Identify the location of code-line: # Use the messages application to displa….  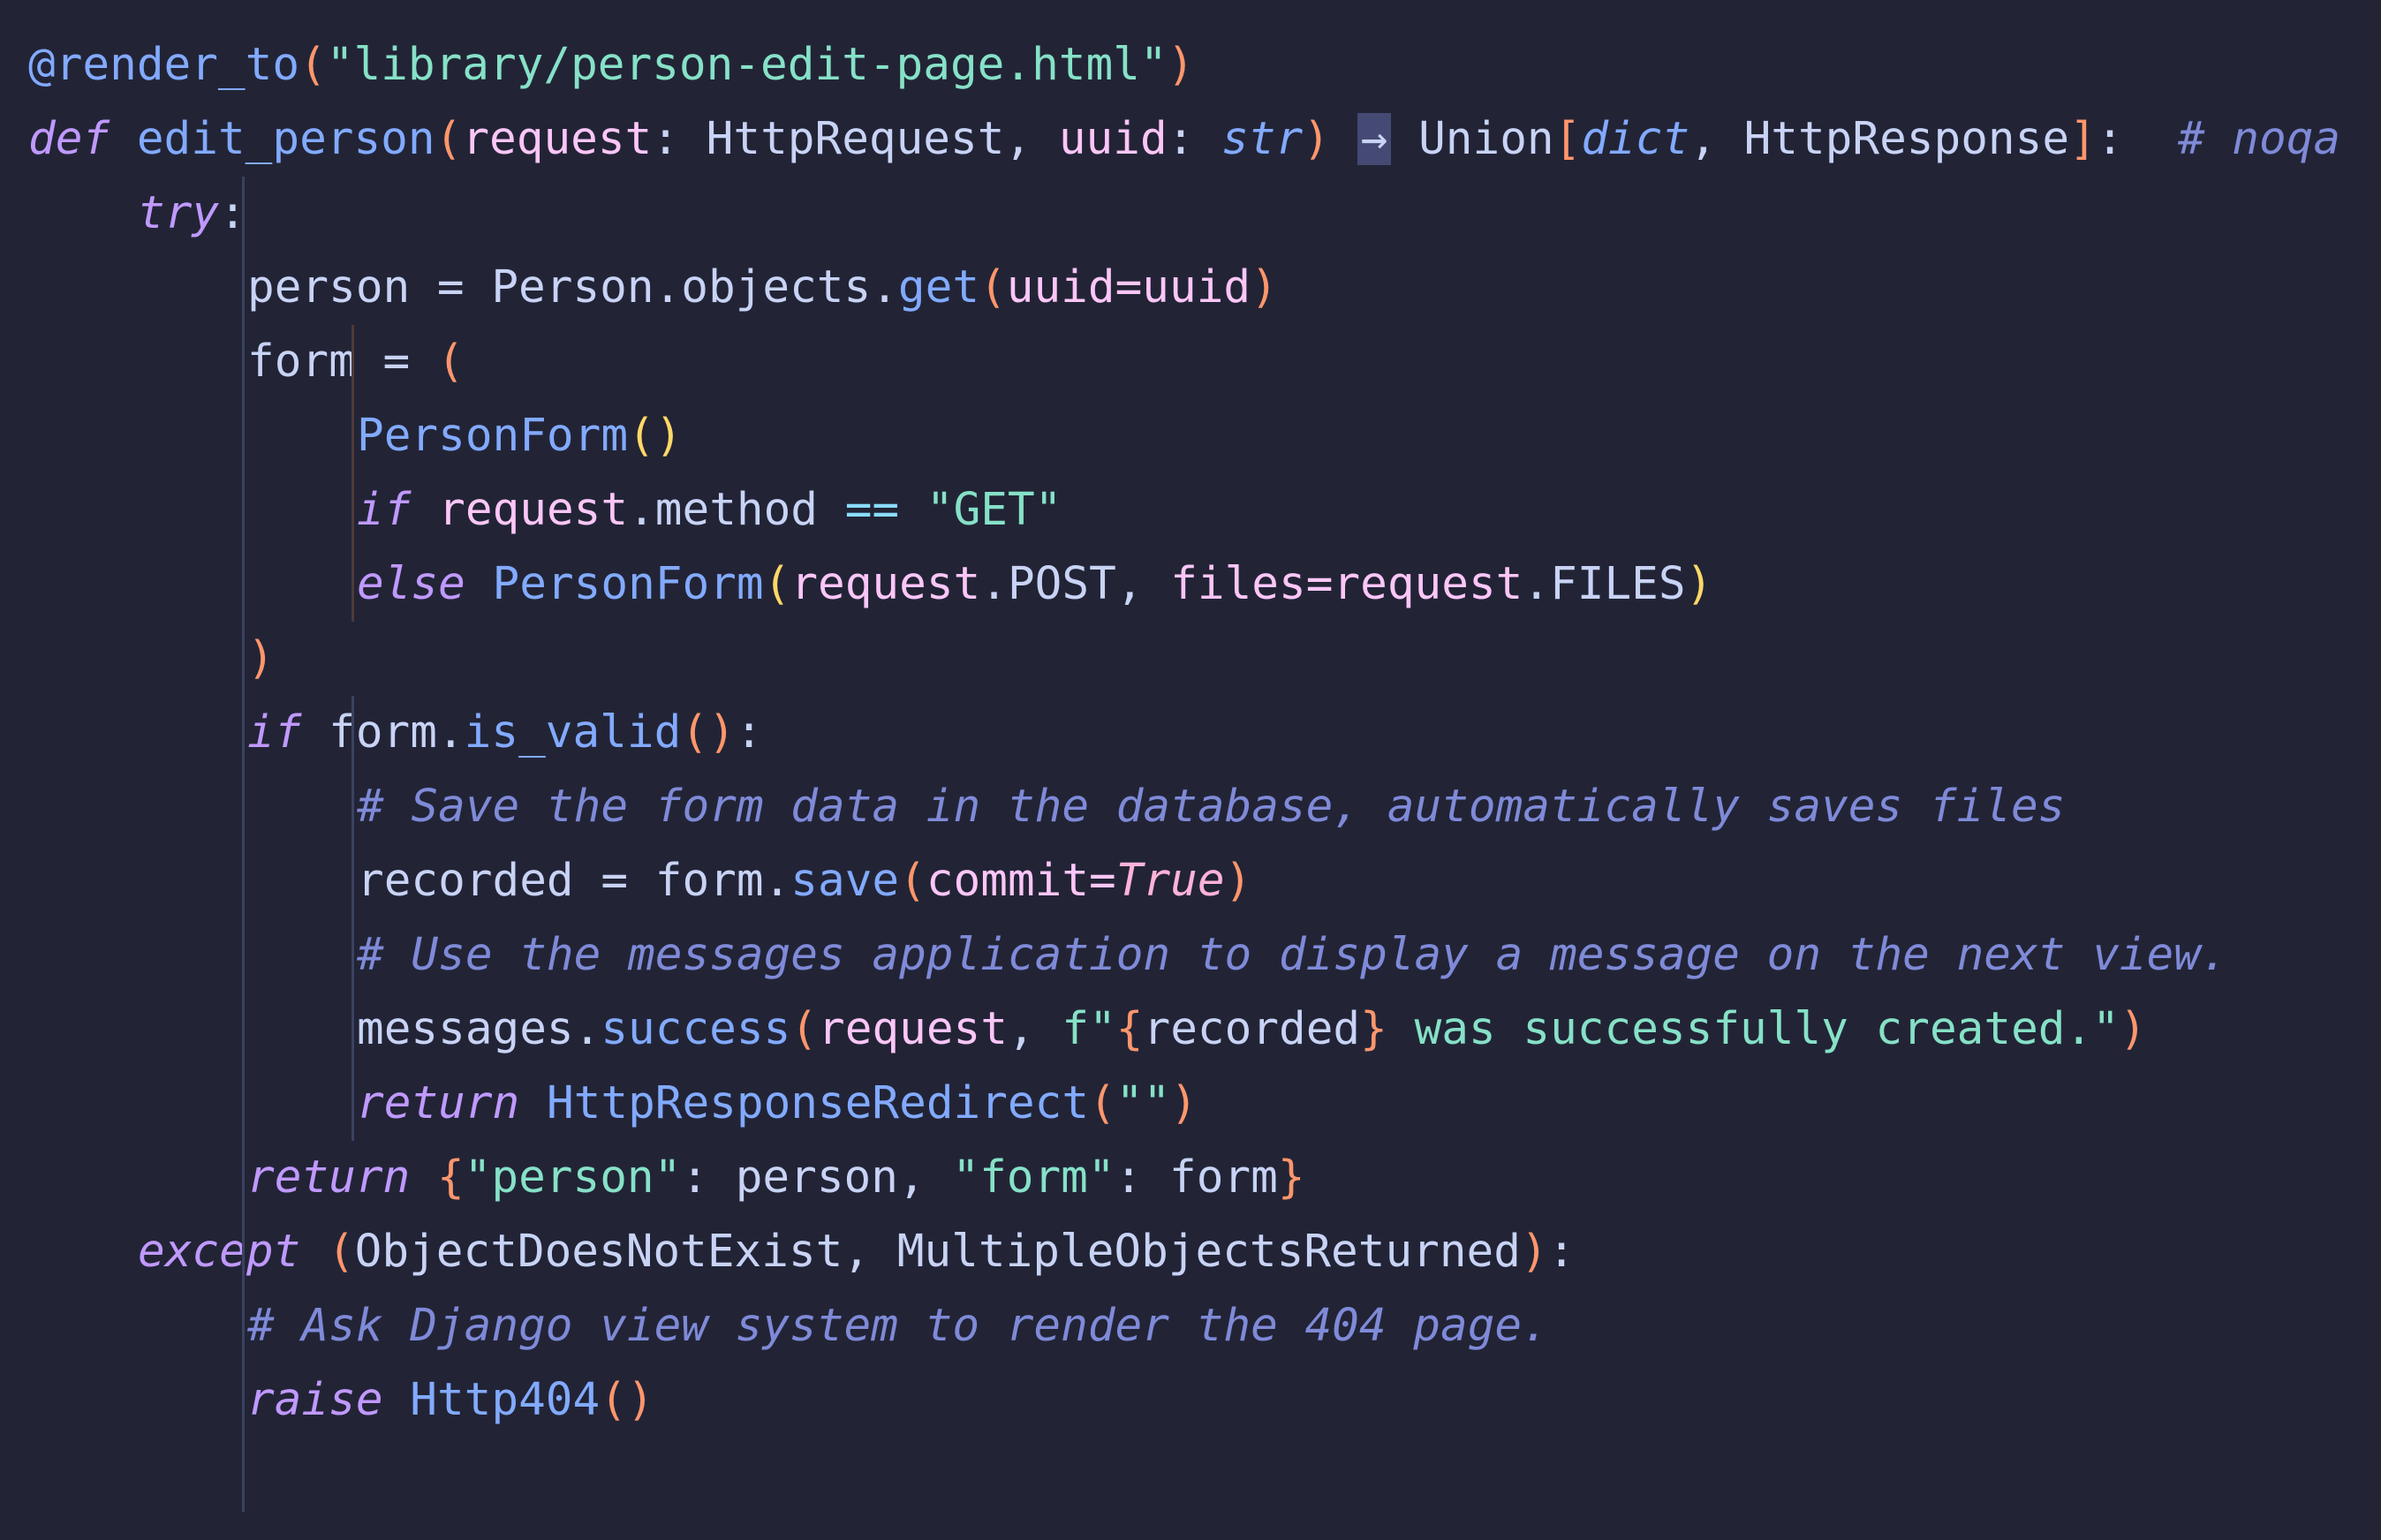
(1292, 955).